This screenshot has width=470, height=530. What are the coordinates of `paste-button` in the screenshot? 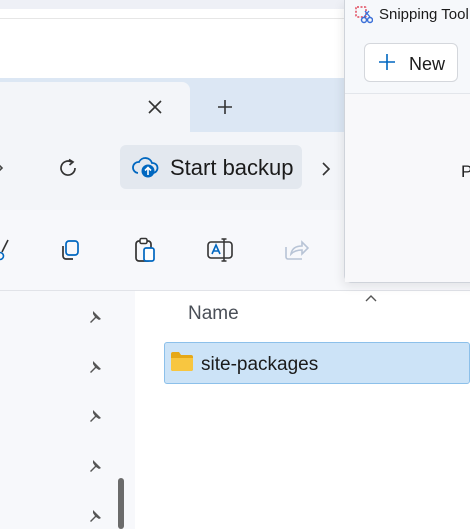 It's located at (145, 250).